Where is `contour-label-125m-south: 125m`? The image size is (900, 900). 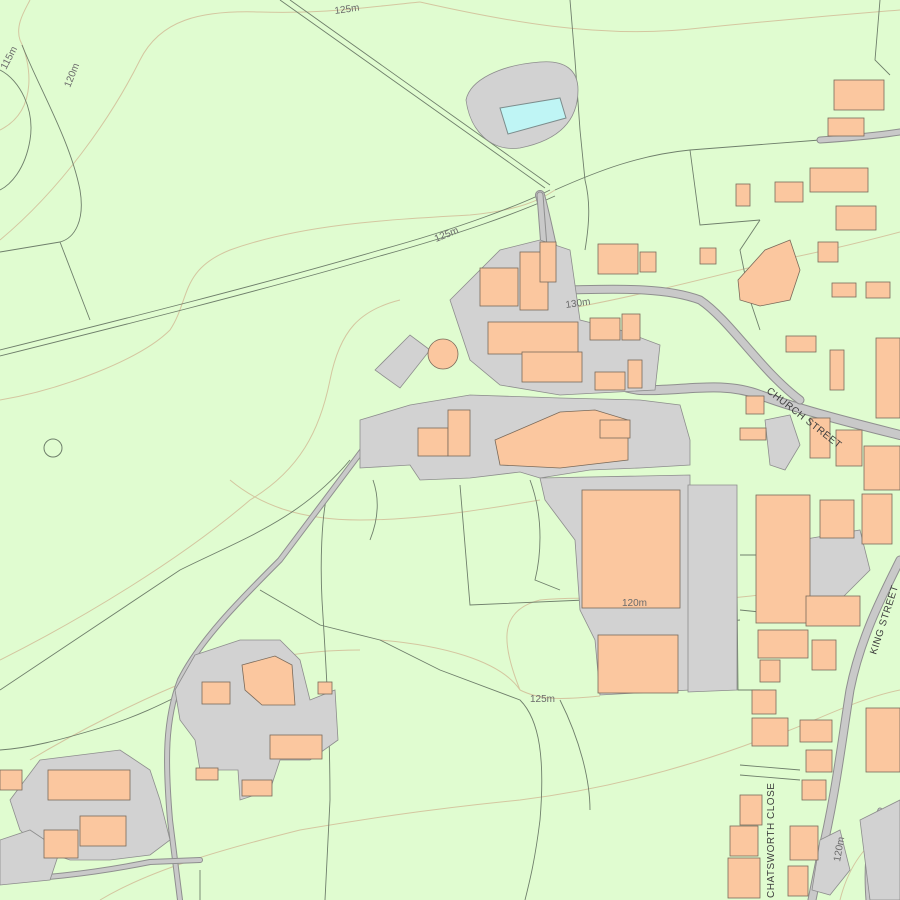
contour-label-125m-south: 125m is located at coordinates (542, 699).